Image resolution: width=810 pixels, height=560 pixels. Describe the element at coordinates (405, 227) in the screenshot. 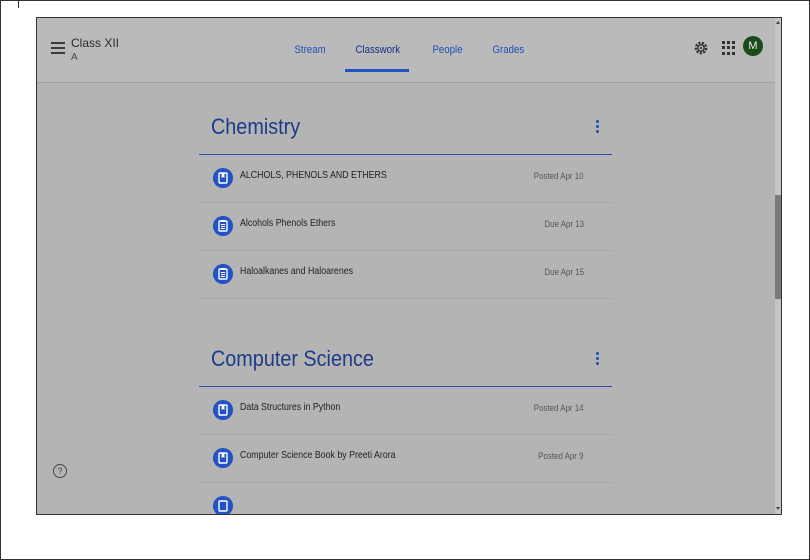

I see `classwork-item: Alcohols Phenols Ethers Due Apr 13` at that location.